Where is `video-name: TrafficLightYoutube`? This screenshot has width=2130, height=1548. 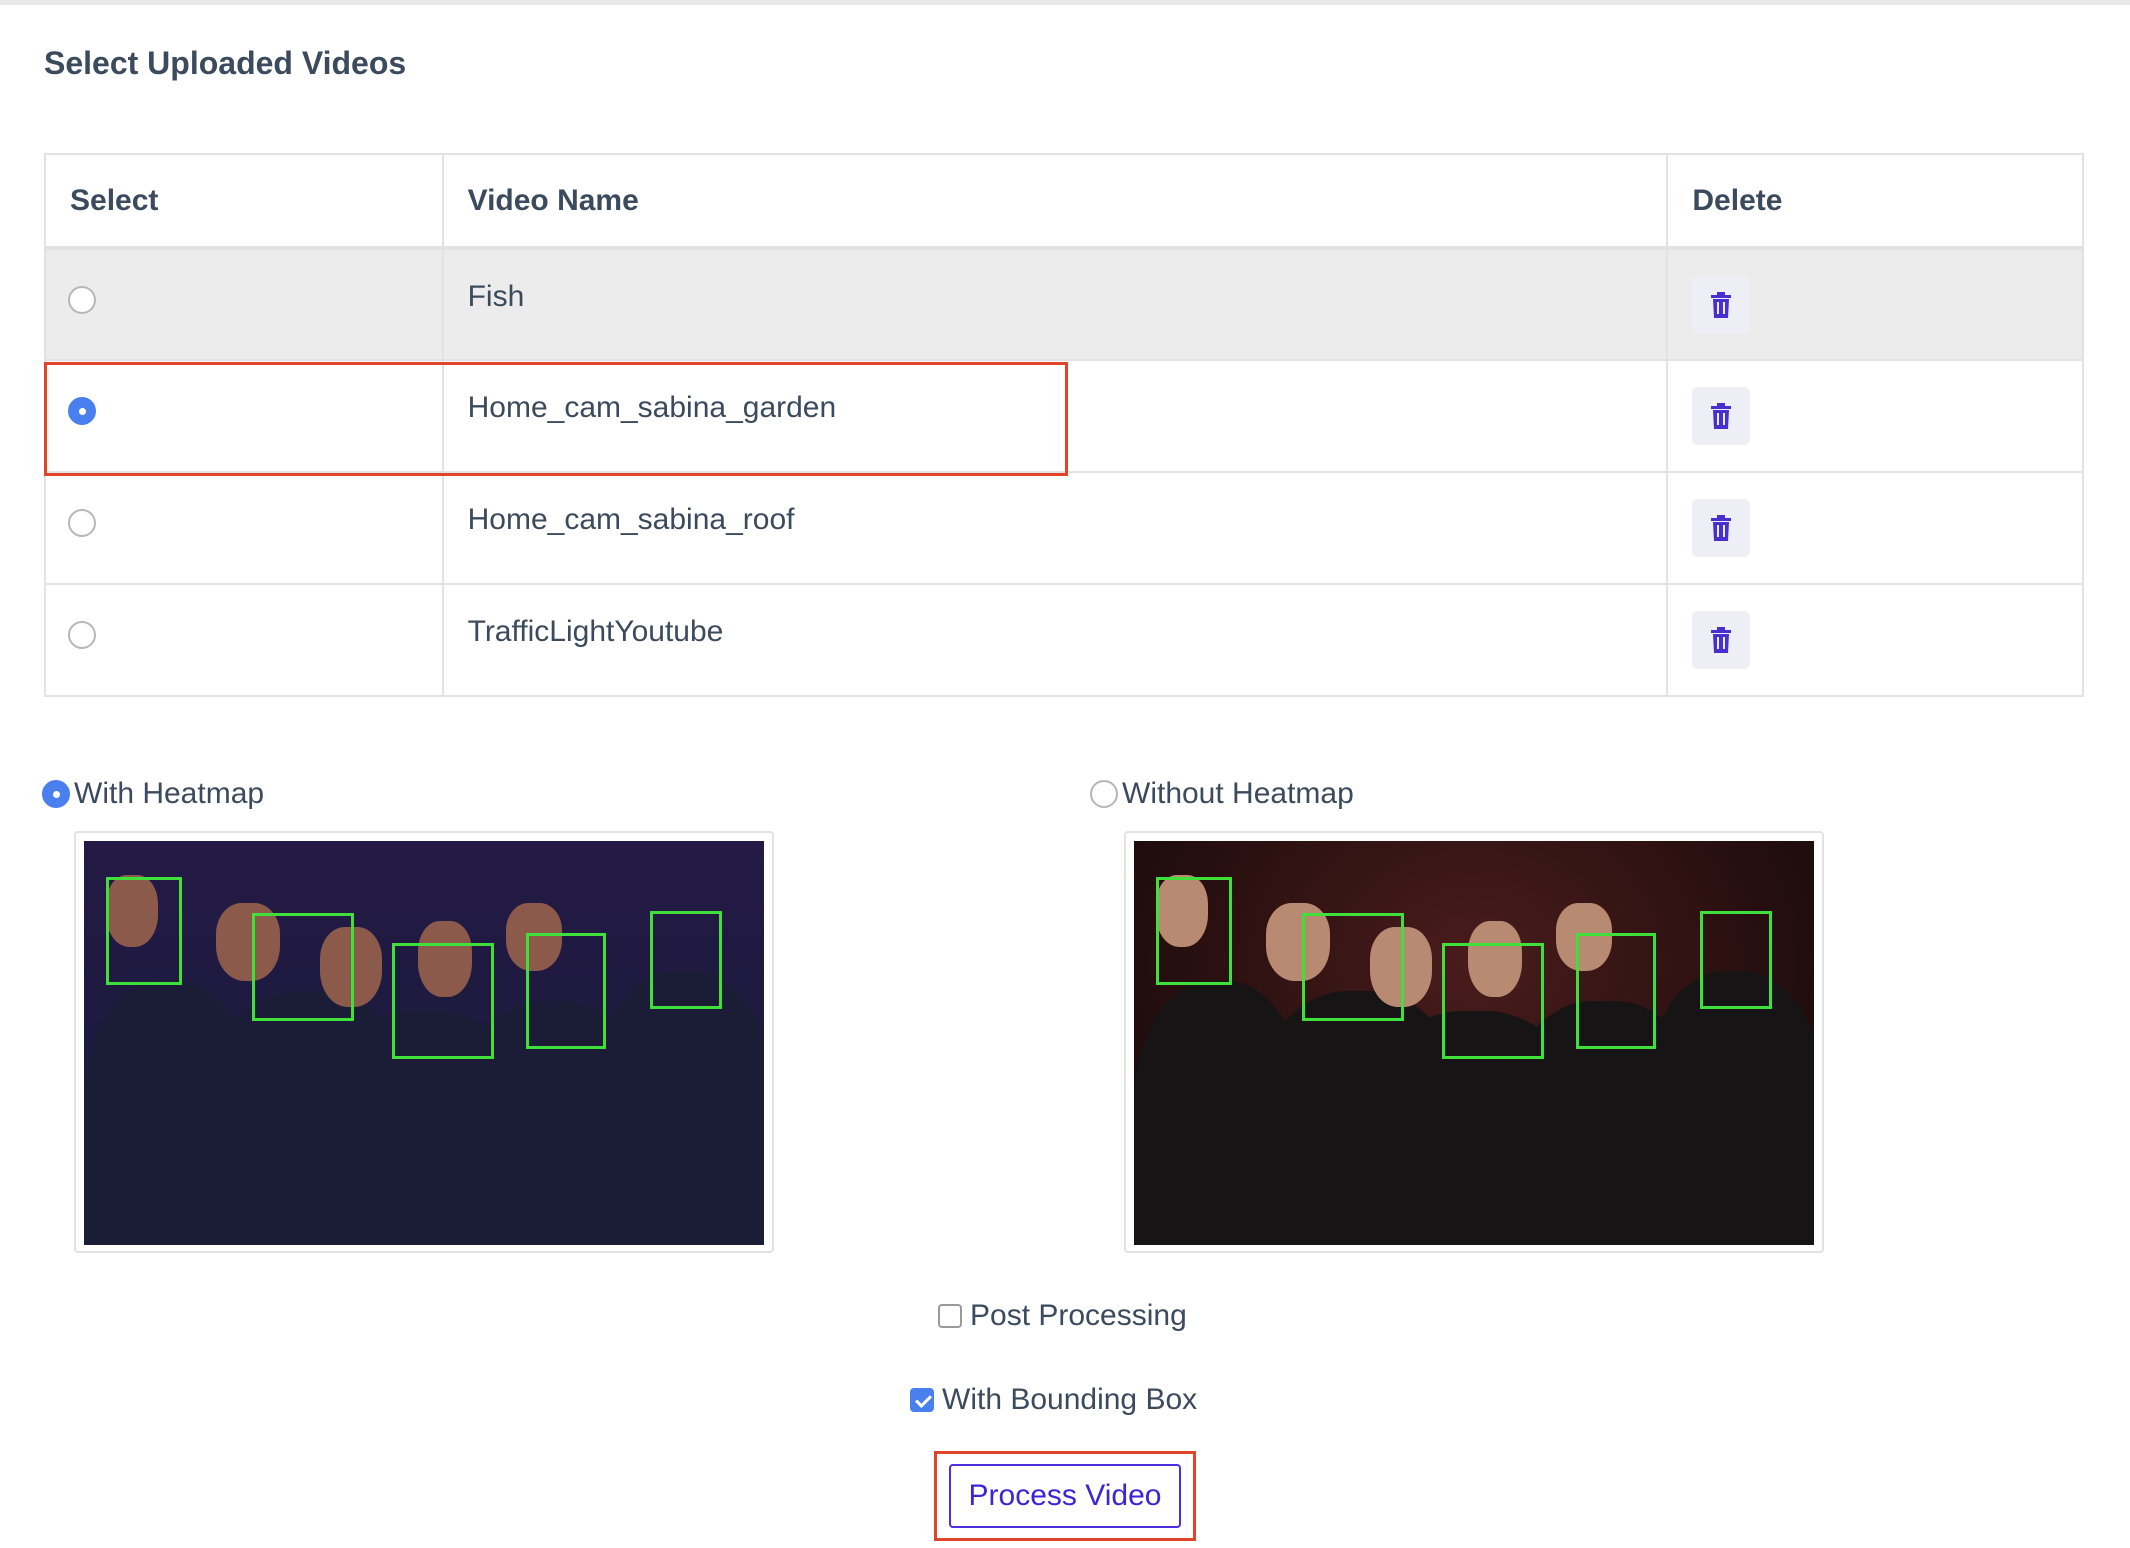 video-name: TrafficLightYoutube is located at coordinates (1055, 640).